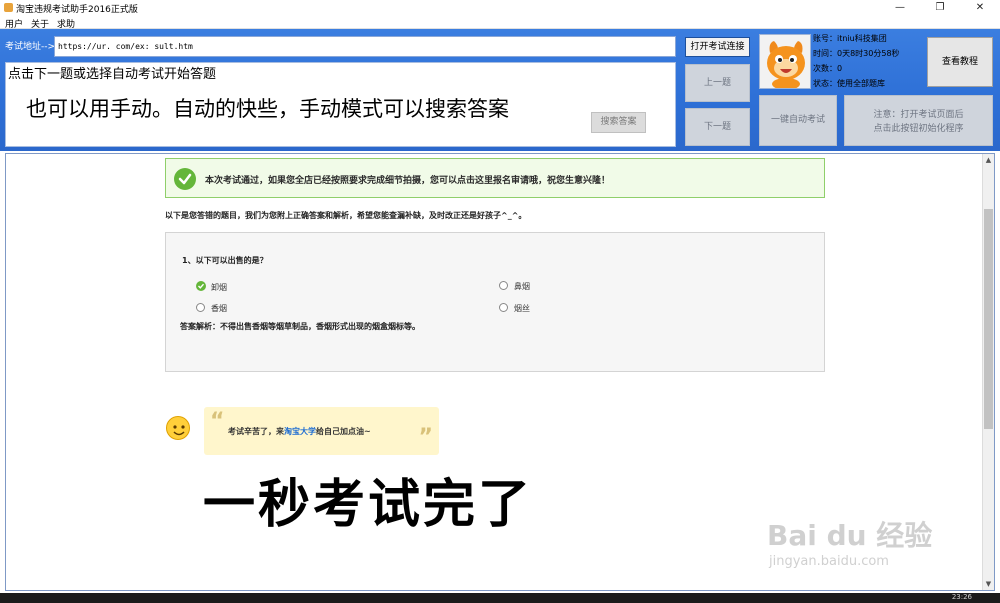  What do you see at coordinates (365, 46) in the screenshot?
I see `exam-url-input: https://ur. com/ex: sult.htm` at bounding box center [365, 46].